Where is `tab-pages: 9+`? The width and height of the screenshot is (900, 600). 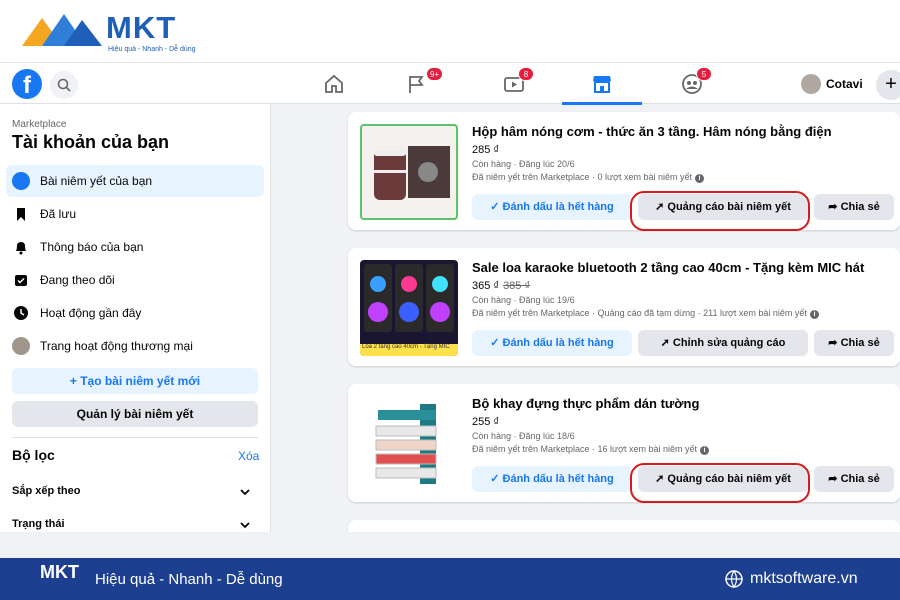 tab-pages: 9+ is located at coordinates (416, 84).